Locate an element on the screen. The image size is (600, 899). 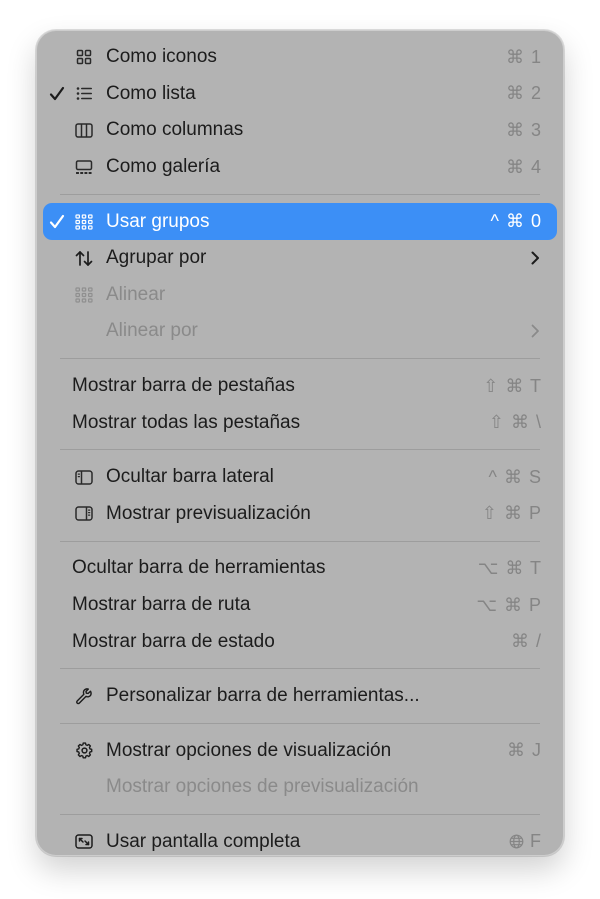
gallery-icon is located at coordinates (84, 167).